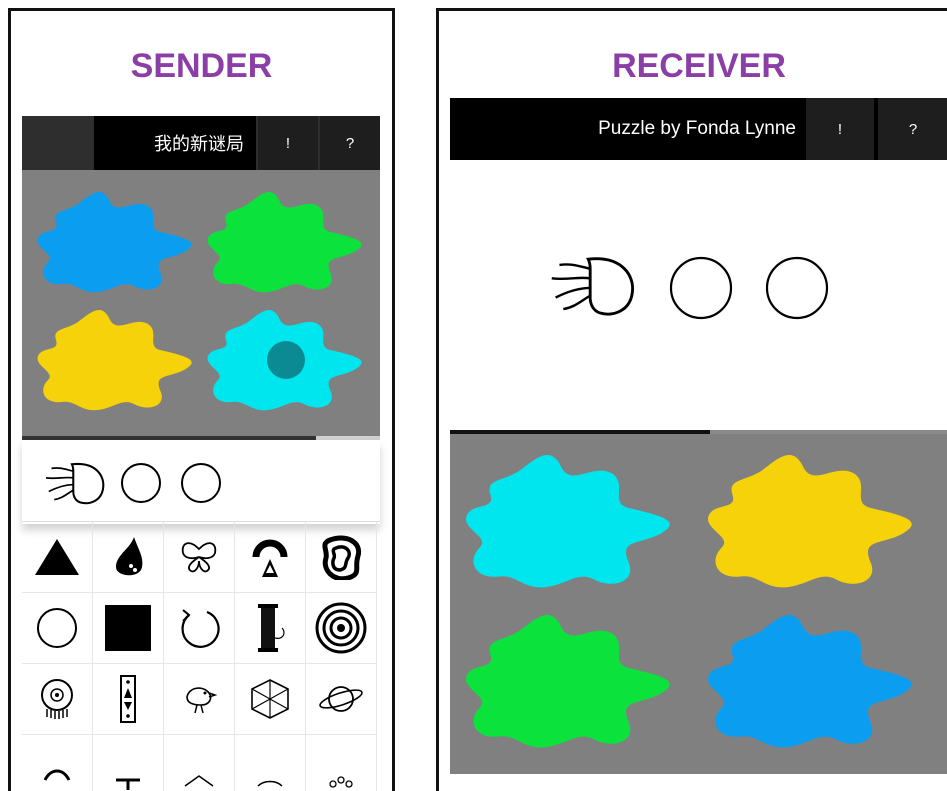 The width and height of the screenshot is (947, 791). I want to click on receiver-top-bar: Puzzle by Fonda Lynne ! ?, so click(698, 129).